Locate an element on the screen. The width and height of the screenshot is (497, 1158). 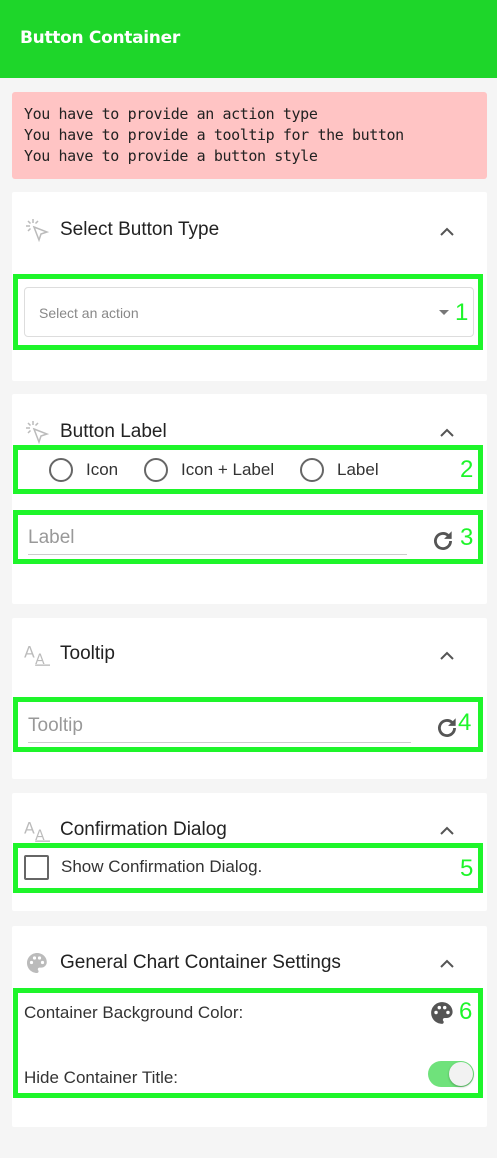
section-header: Select Button Type is located at coordinates (121, 230).